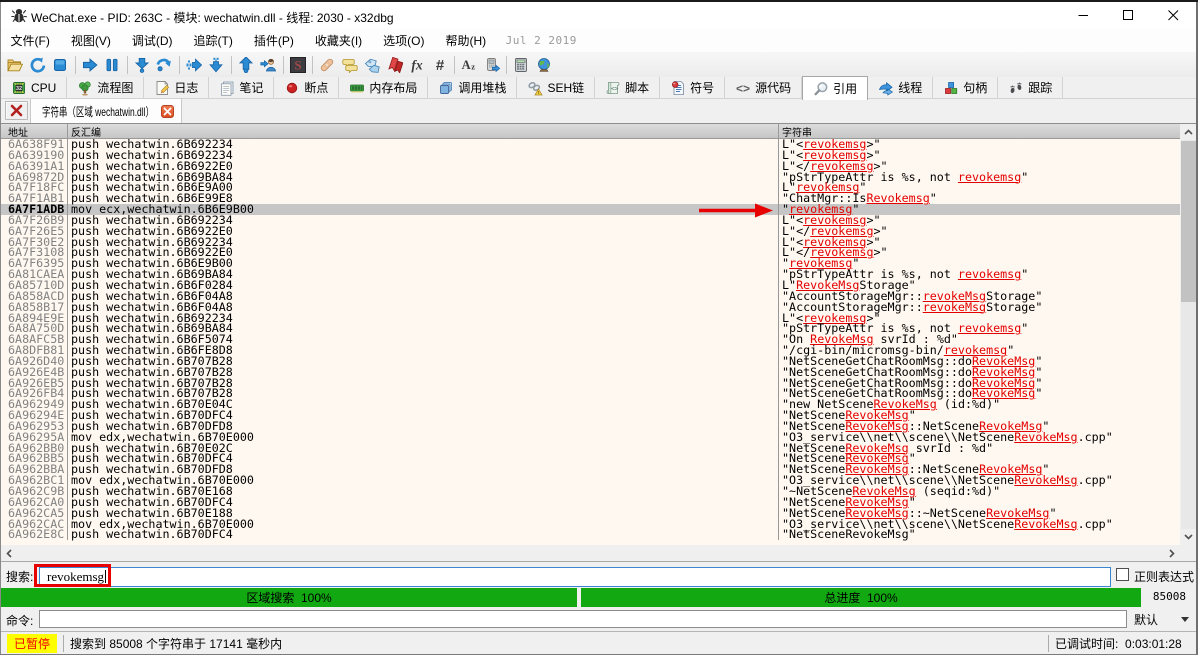 The width and height of the screenshot is (1198, 655). Describe the element at coordinates (327, 65) in the screenshot. I see `patches-button` at that location.